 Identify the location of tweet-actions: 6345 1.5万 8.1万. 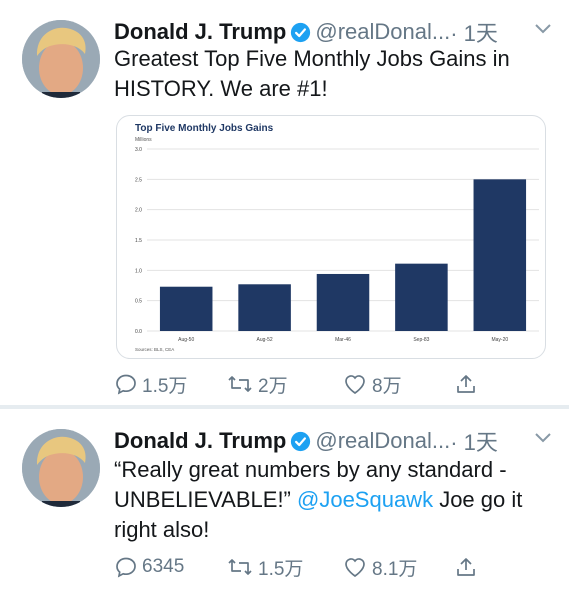
(304, 567).